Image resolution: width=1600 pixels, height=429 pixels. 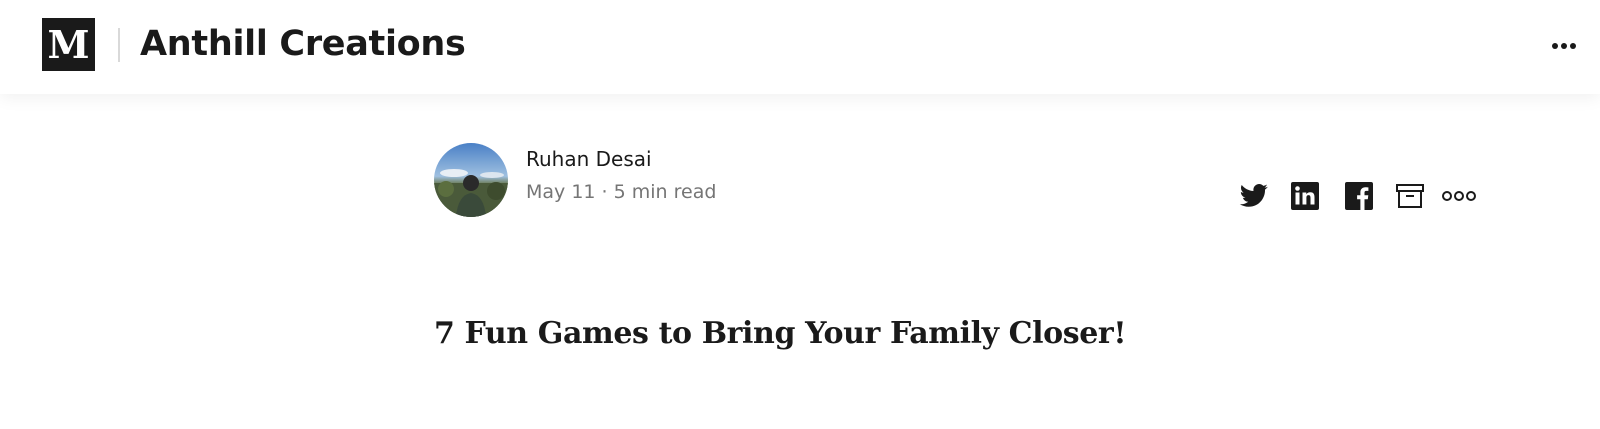 I want to click on author-name: Ruhan Desai, so click(x=589, y=159).